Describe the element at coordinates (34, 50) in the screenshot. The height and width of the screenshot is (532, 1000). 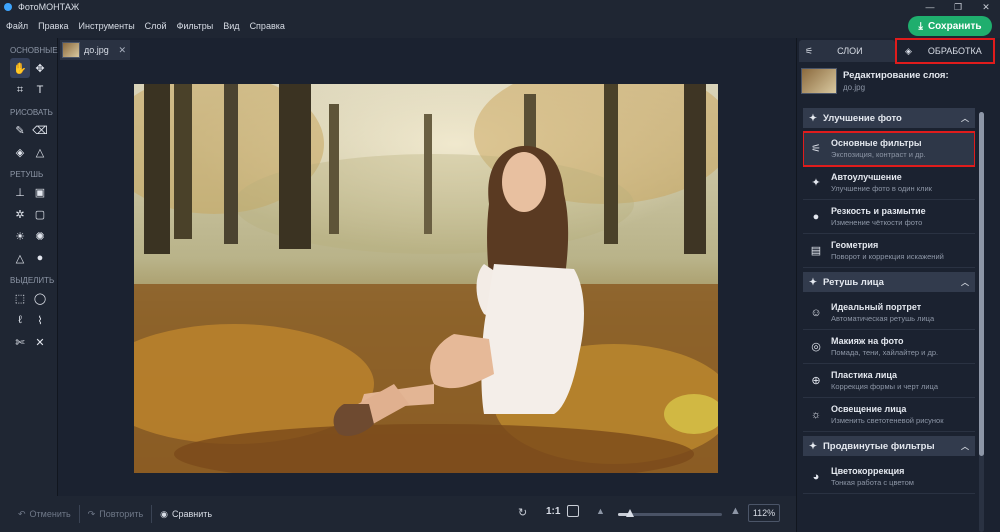
I see `tool-section-label: ОСНОВНЫЕ` at that location.